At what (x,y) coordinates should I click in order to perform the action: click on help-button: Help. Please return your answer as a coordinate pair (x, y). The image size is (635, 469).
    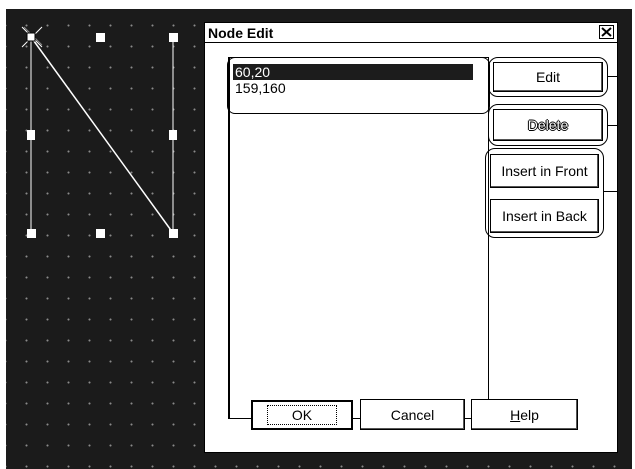
    Looking at the image, I should click on (524, 414).